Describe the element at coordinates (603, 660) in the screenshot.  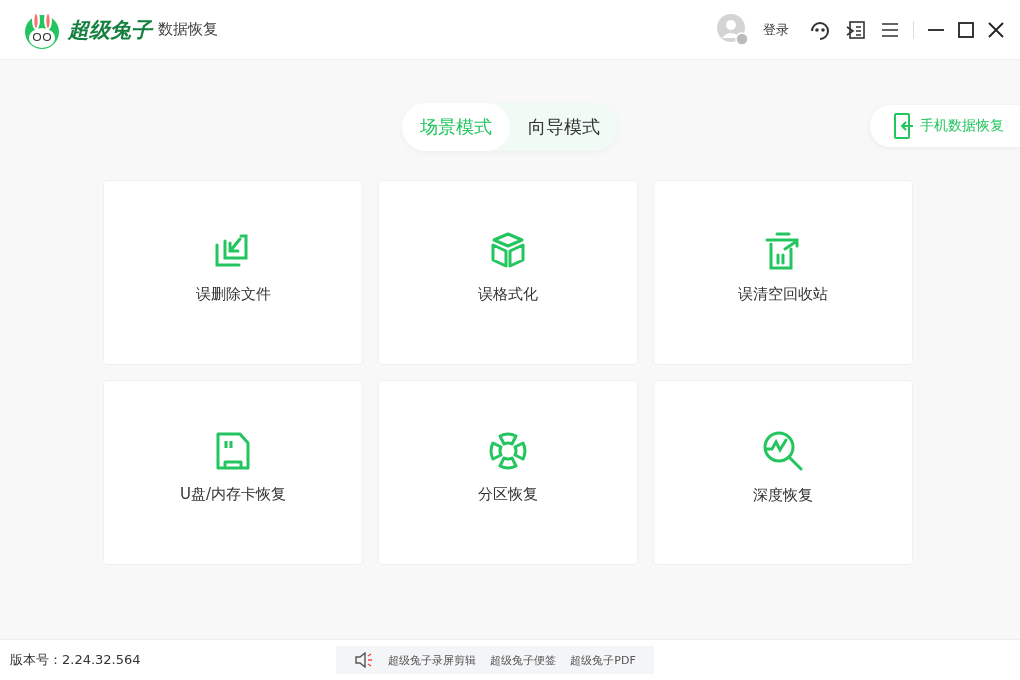
I see `product-link: 超级兔子PDF` at that location.